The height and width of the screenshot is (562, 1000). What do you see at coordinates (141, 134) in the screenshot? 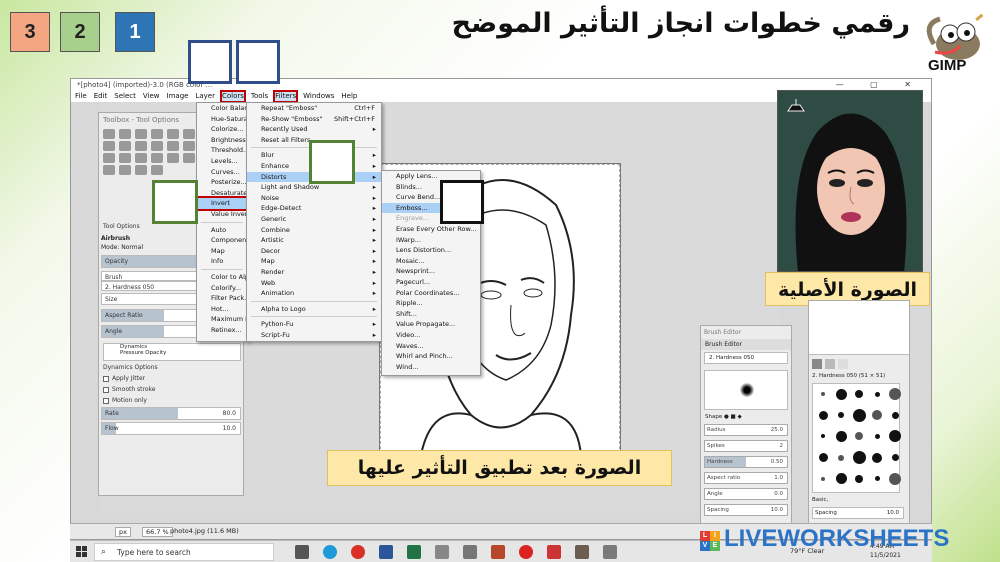
I see `free-select-tool-icon` at bounding box center [141, 134].